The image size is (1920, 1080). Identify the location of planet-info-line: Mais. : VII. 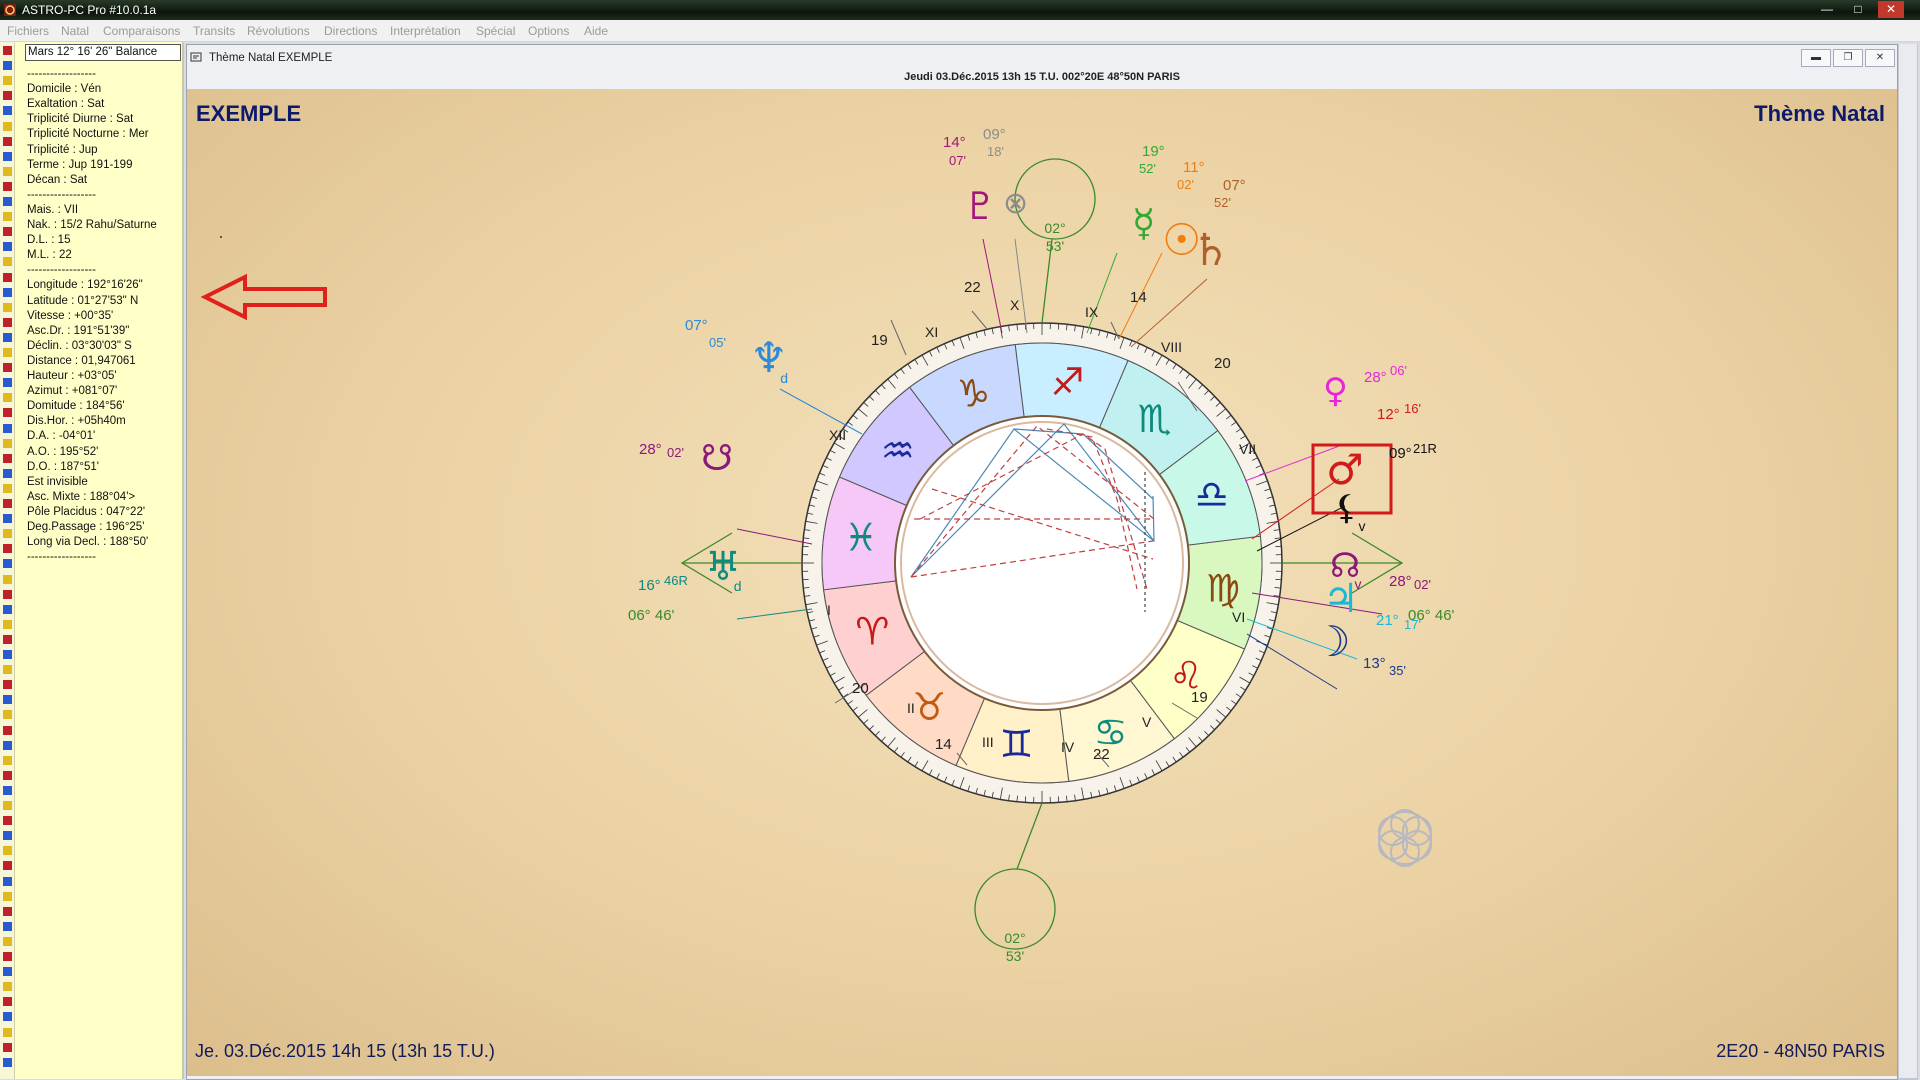
(53, 209).